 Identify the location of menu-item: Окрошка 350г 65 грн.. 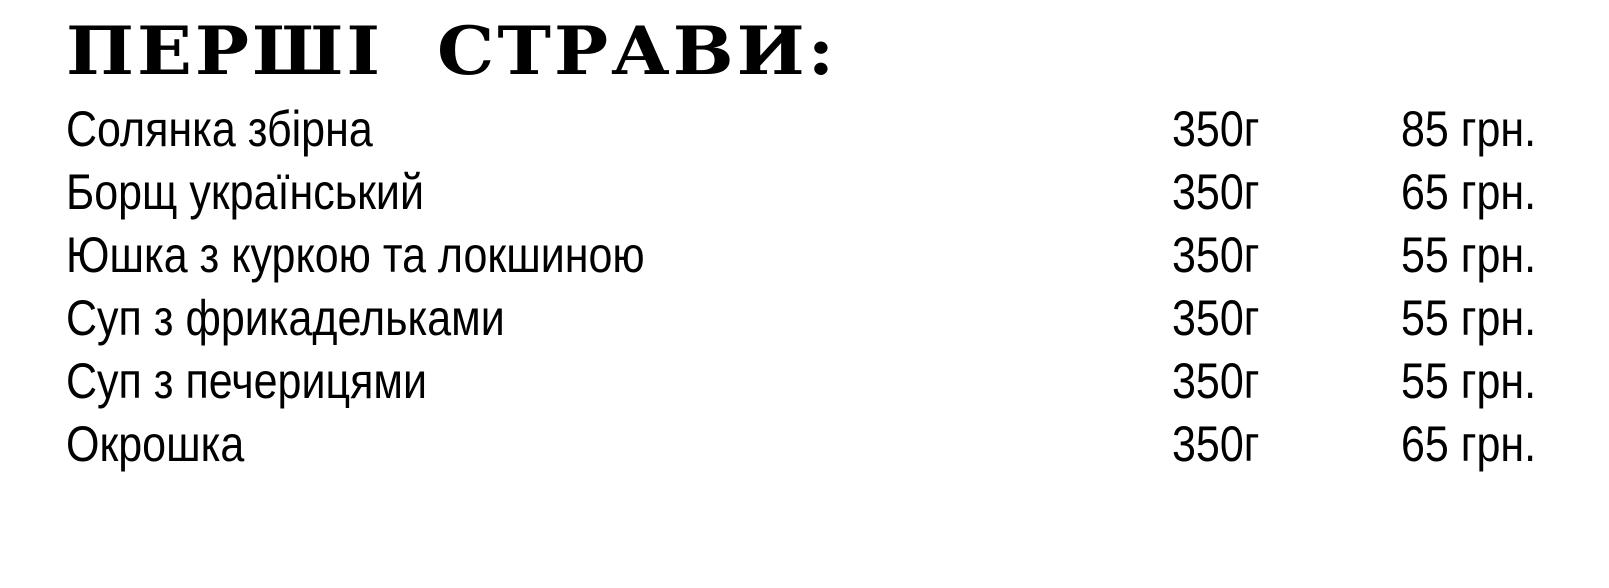
(801, 444).